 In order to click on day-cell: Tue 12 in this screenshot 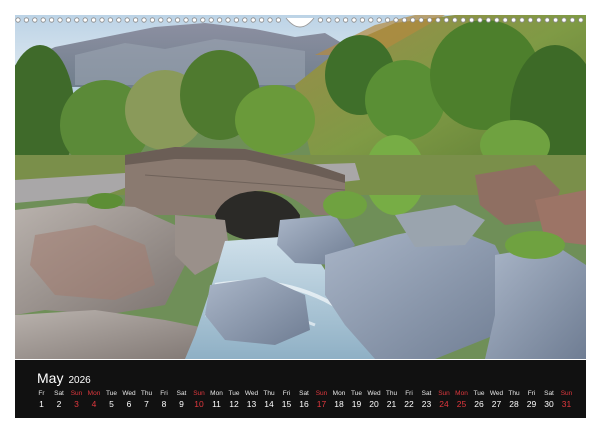, I will do `click(234, 401)`.